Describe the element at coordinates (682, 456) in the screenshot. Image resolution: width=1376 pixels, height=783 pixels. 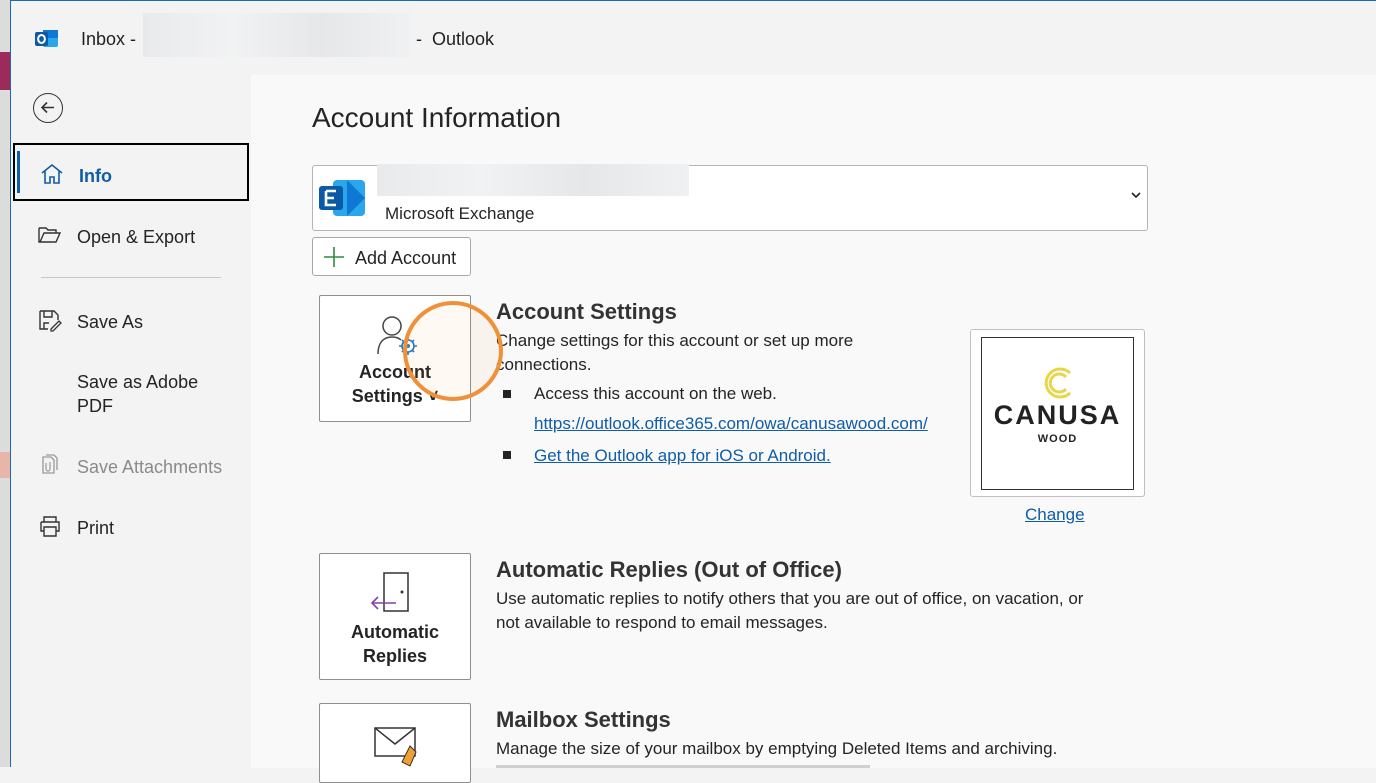
I see `outlook-app-link: Get the Outlook app for iOS or Android.` at that location.